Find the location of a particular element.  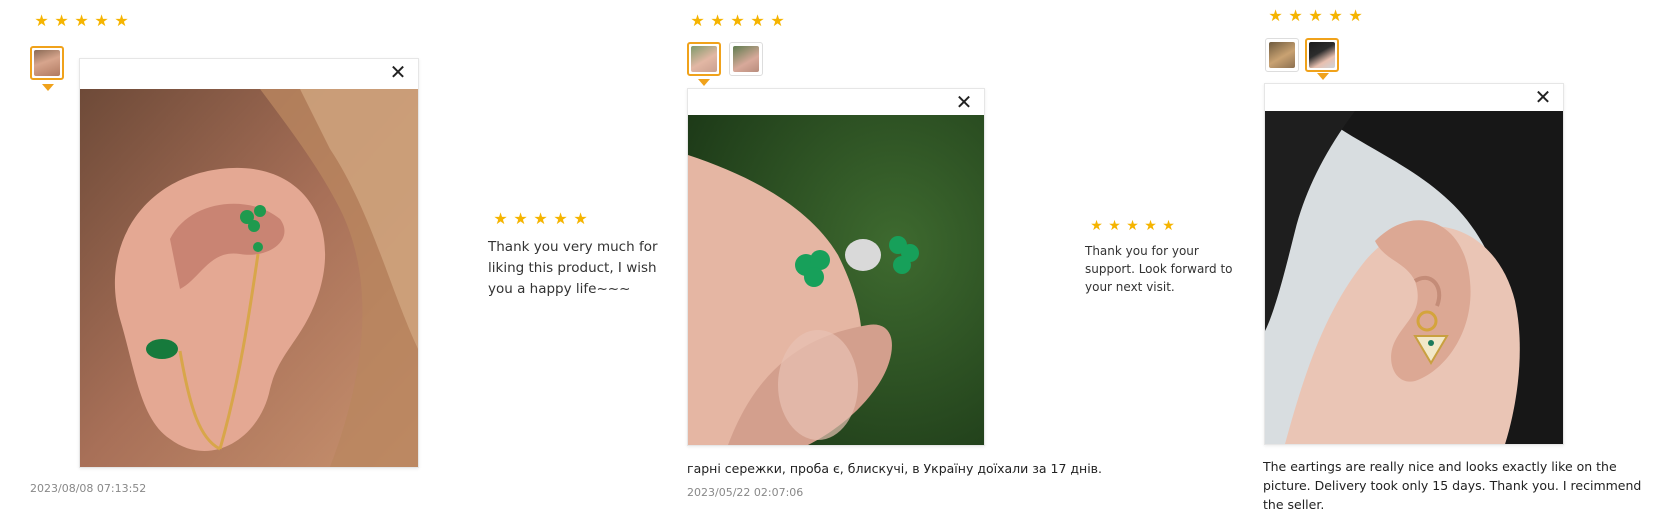

review-2-rating: ★ ★ ★ ★ ★ is located at coordinates (737, 21).